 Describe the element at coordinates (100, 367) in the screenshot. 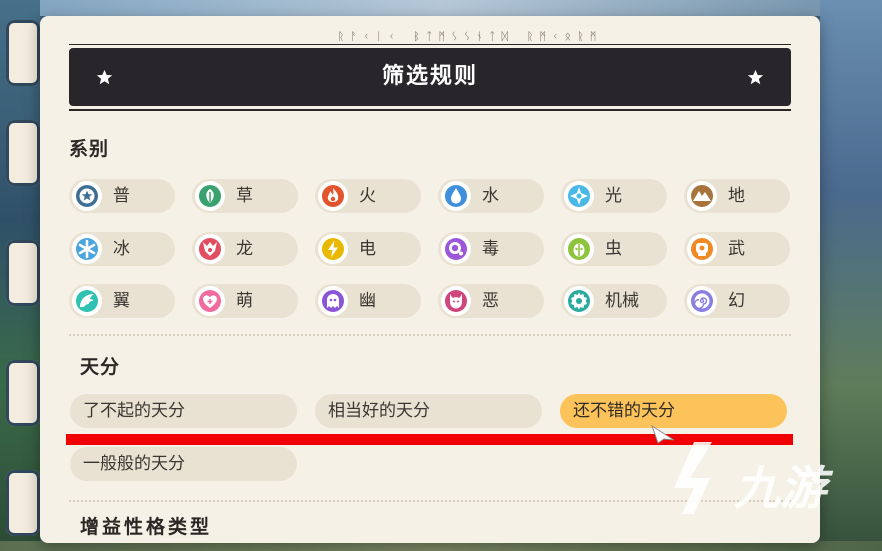

I see `talent-section-title: 天分` at that location.